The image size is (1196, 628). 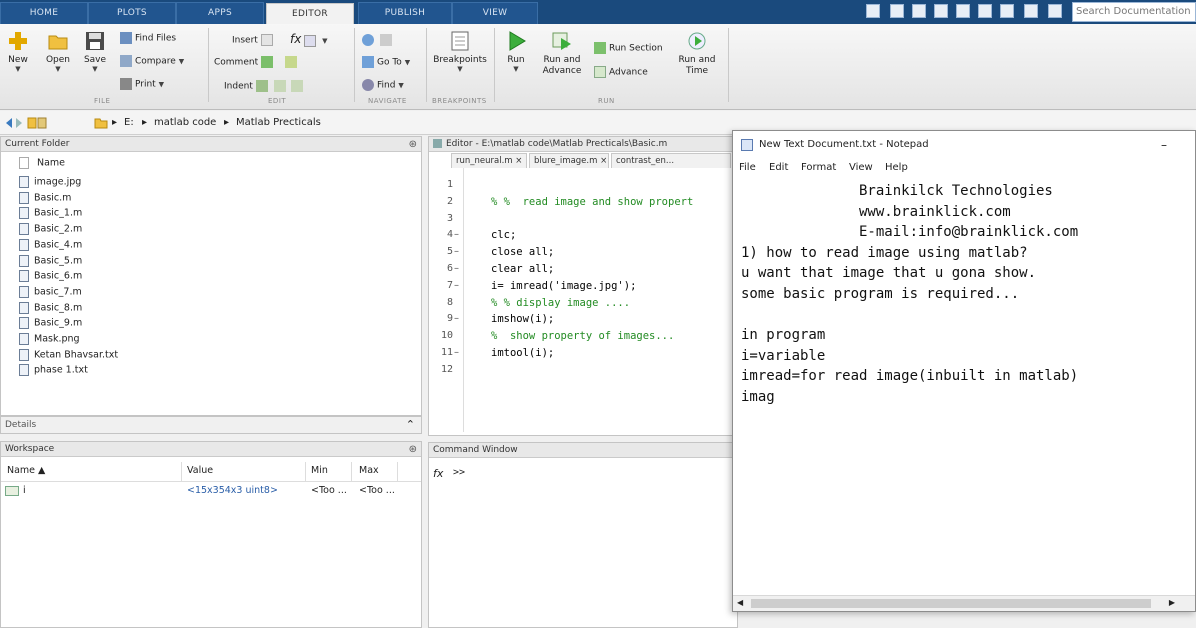 What do you see at coordinates (200, 470) in the screenshot?
I see `col-value: Value` at bounding box center [200, 470].